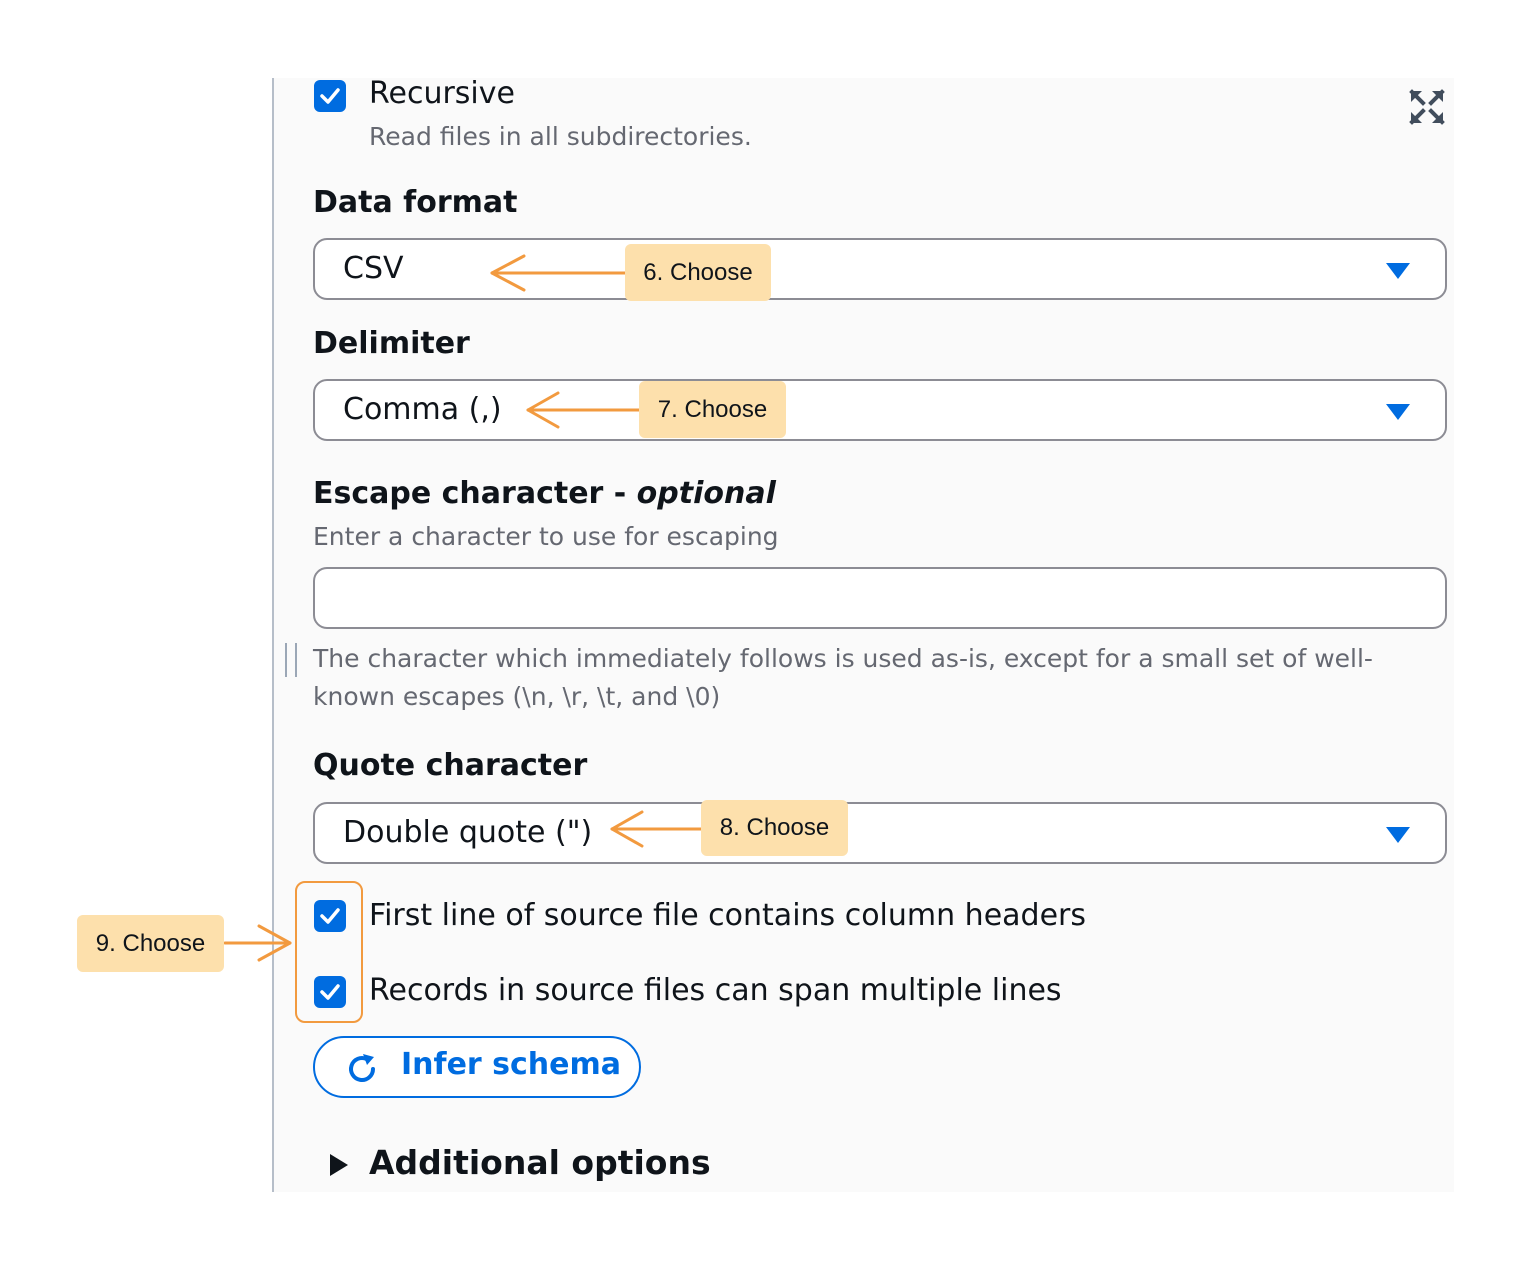  Describe the element at coordinates (774, 828) in the screenshot. I see `callout-step-8: 8. Choose` at that location.